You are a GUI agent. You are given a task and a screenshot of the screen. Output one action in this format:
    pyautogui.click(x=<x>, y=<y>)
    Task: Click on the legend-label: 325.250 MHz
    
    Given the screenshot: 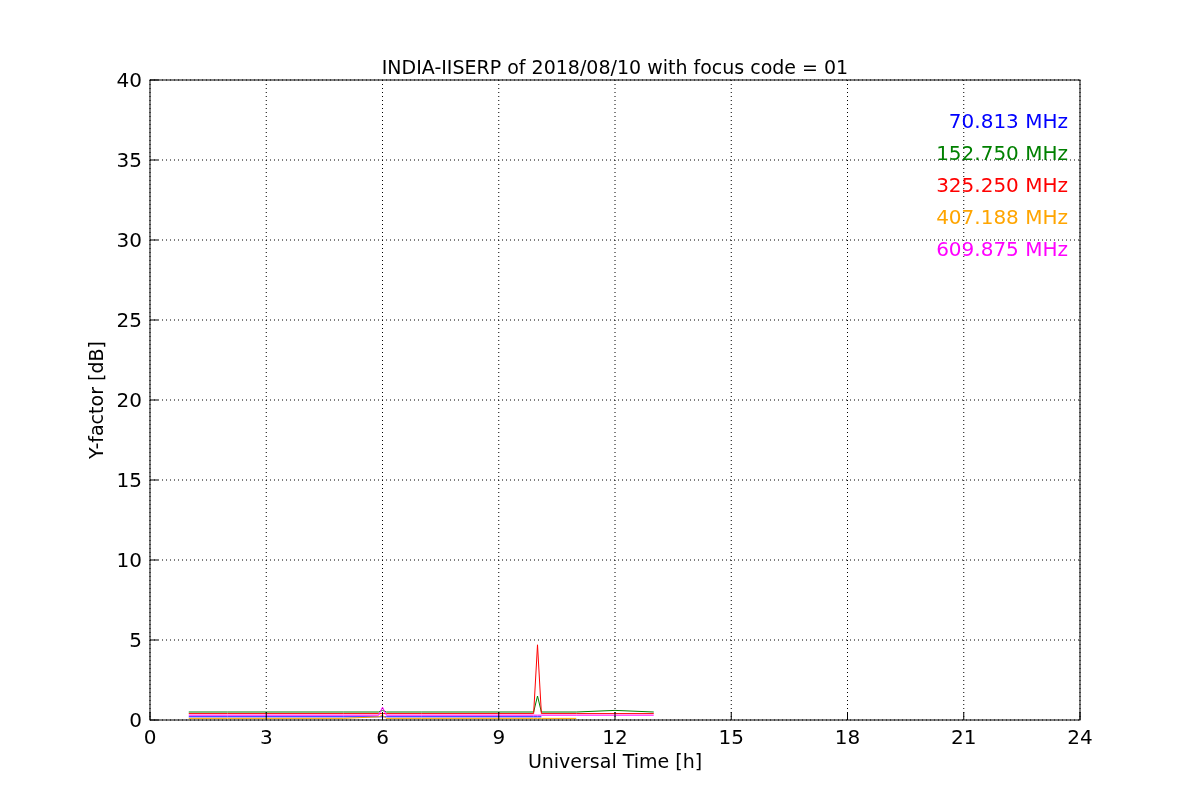 What is the action you would take?
    pyautogui.click(x=1002, y=185)
    